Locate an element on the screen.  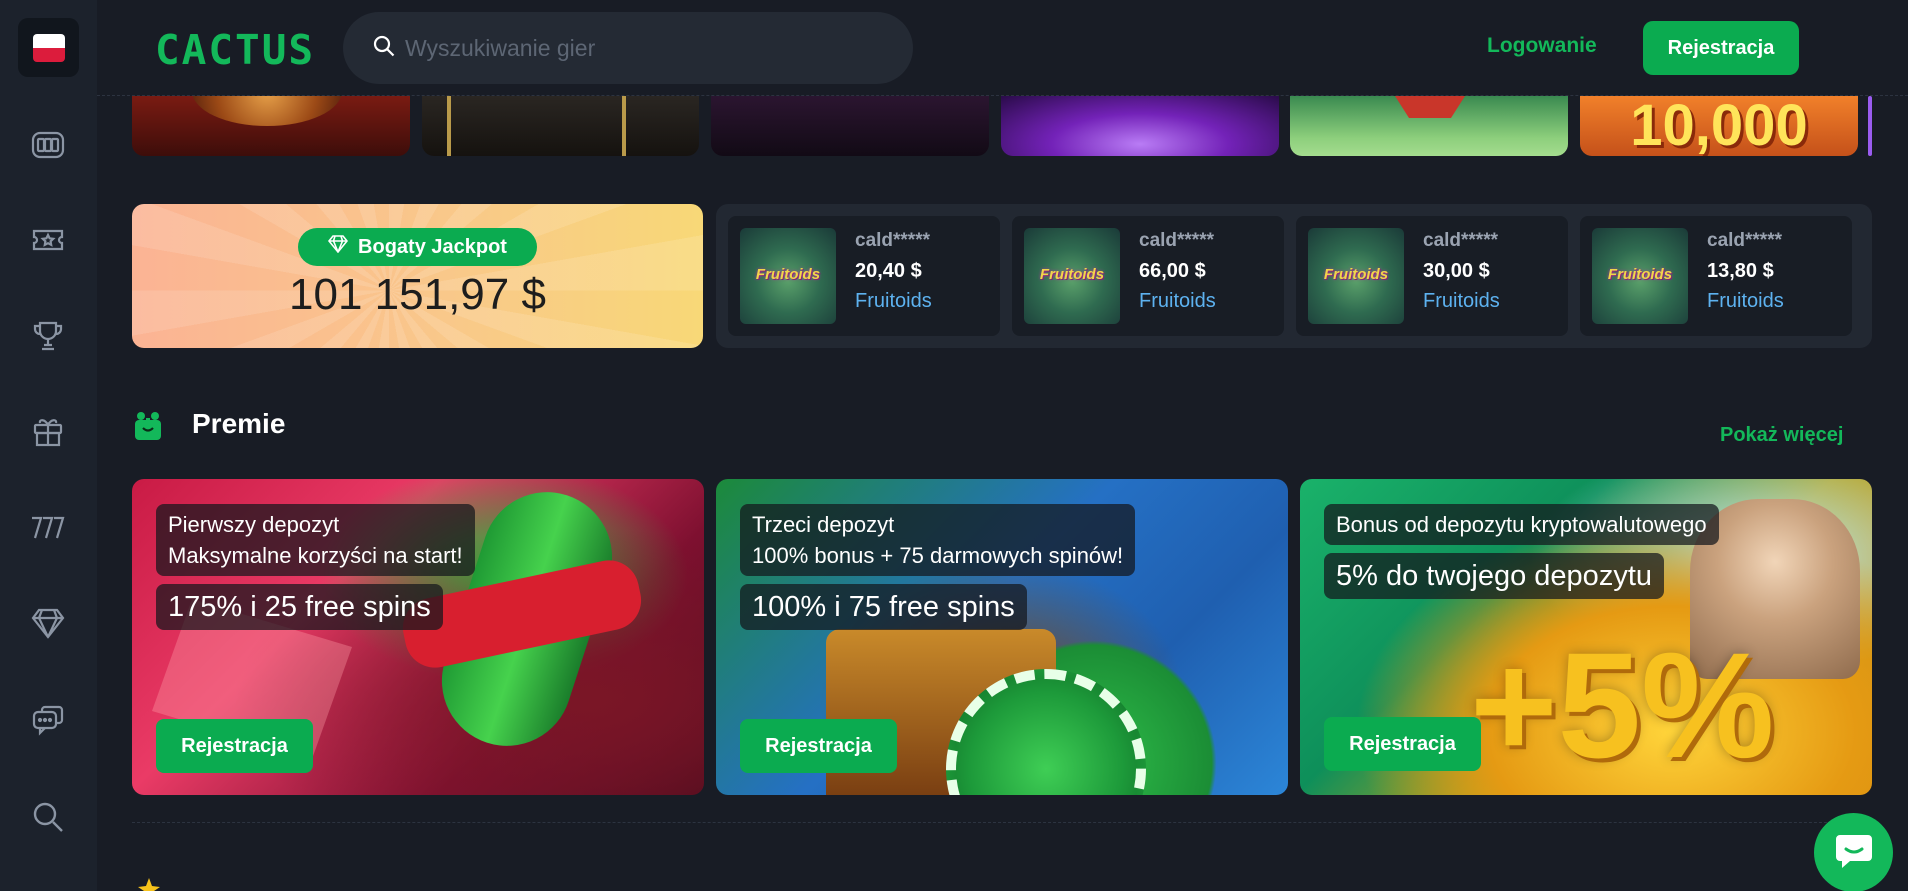
trophy-icon is located at coordinates (48, 336).